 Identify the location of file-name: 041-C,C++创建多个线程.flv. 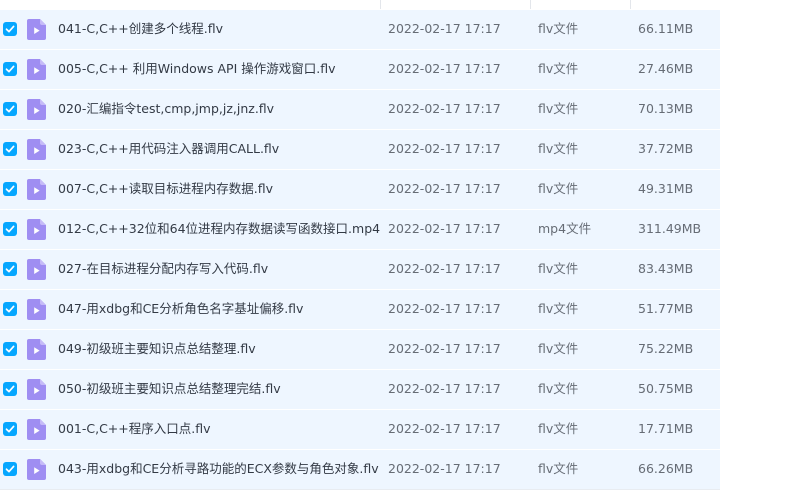
(140, 29).